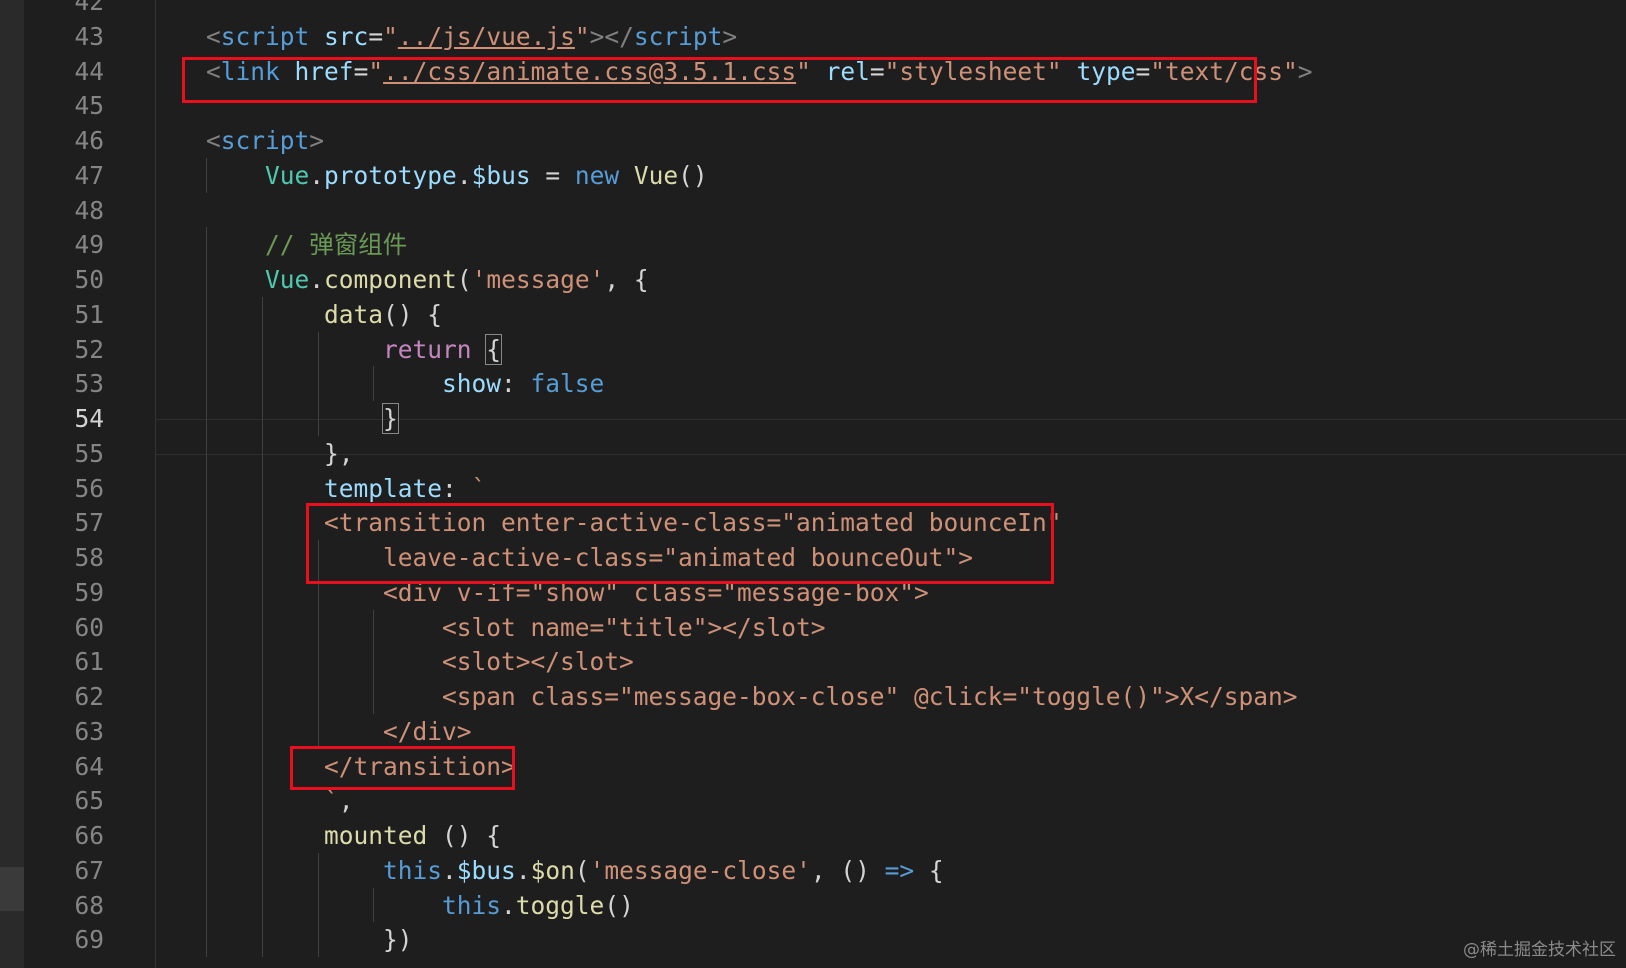 The height and width of the screenshot is (968, 1626). Describe the element at coordinates (405, 384) in the screenshot. I see `line-text: show: false` at that location.